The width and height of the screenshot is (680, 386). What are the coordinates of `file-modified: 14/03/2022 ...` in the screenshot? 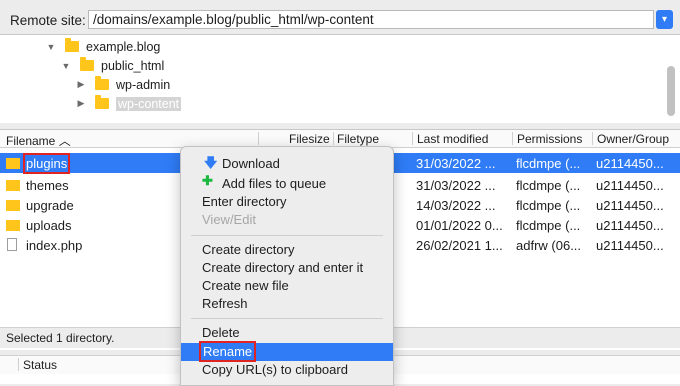 It's located at (456, 205).